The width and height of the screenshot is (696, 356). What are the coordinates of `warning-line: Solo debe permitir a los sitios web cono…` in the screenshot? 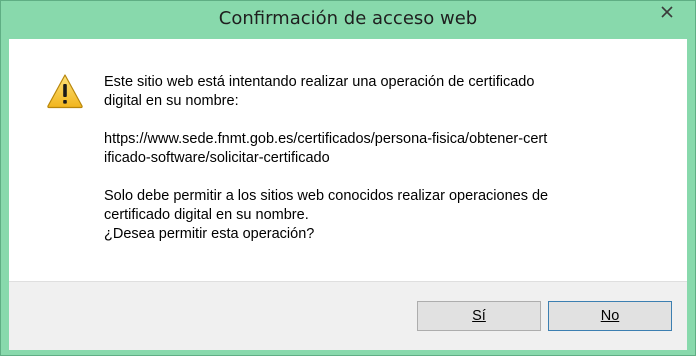 It's located at (326, 196).